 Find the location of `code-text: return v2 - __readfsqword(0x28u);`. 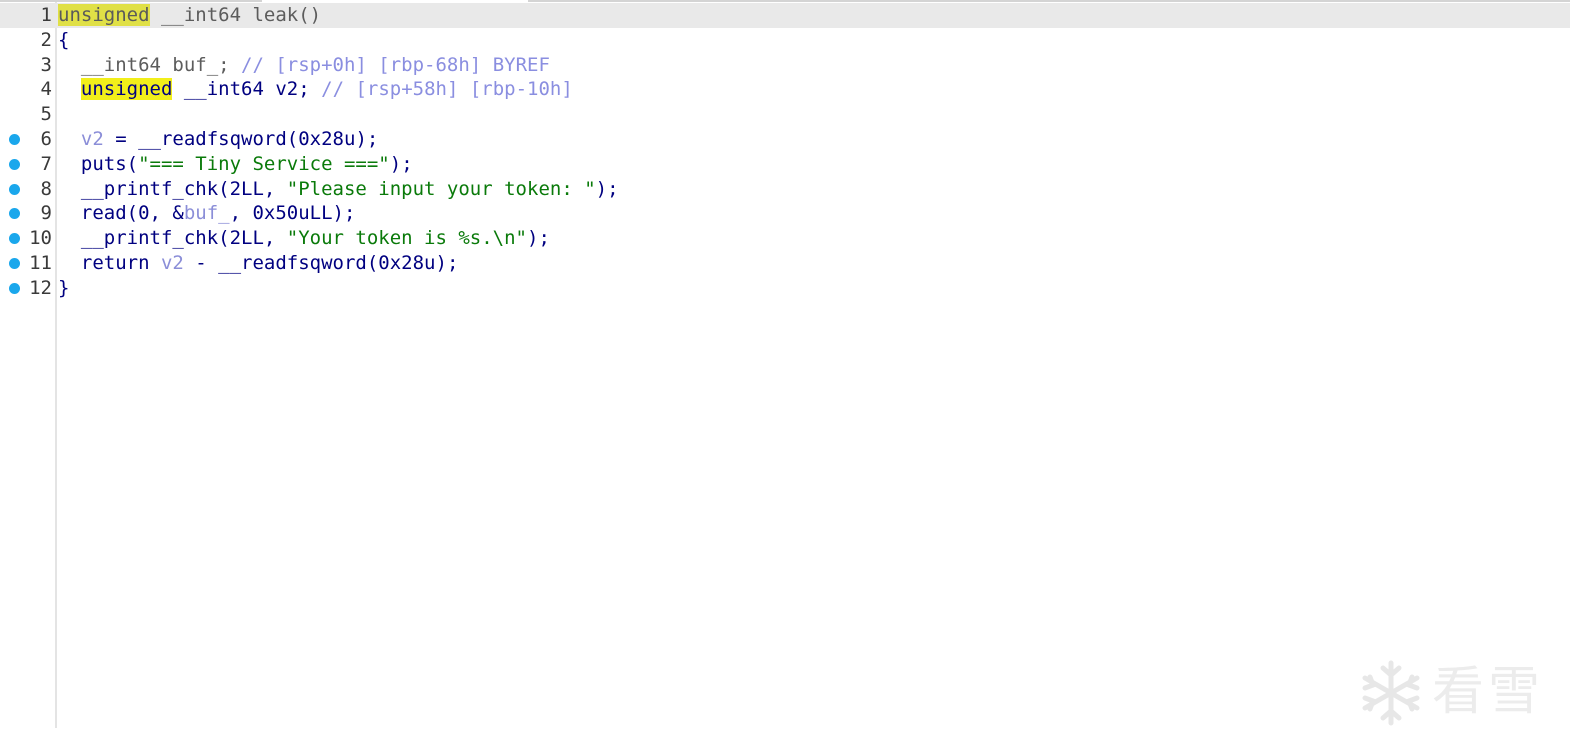

code-text: return v2 - __readfsqword(0x28u); is located at coordinates (258, 263).